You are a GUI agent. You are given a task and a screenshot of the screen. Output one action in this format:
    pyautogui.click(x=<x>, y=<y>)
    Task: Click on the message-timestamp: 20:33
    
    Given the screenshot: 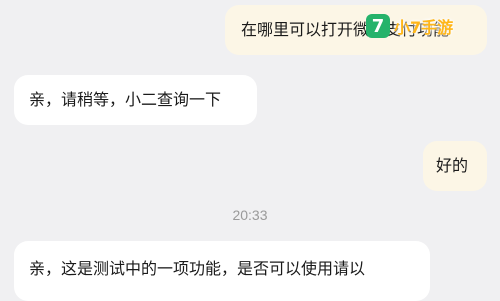 What is the action you would take?
    pyautogui.click(x=250, y=215)
    